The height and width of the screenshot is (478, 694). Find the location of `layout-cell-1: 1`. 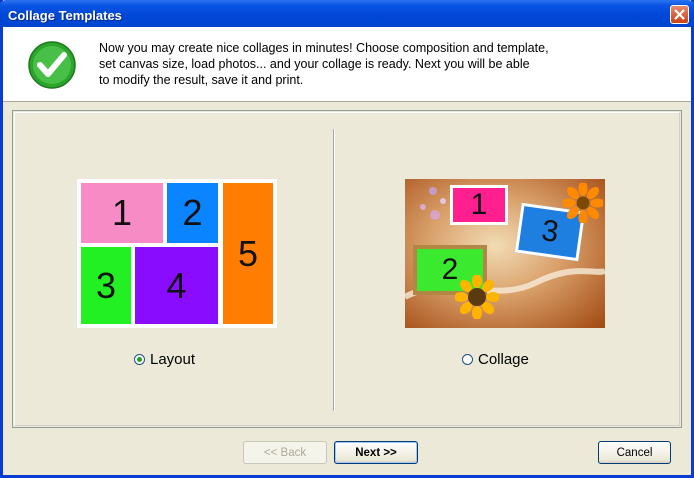

layout-cell-1: 1 is located at coordinates (122, 213).